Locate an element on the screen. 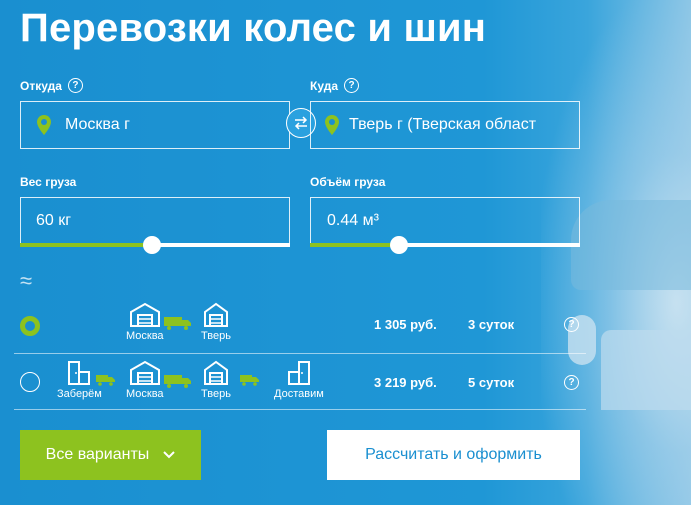 The height and width of the screenshot is (505, 691). volume-label: Объём груза is located at coordinates (348, 182).